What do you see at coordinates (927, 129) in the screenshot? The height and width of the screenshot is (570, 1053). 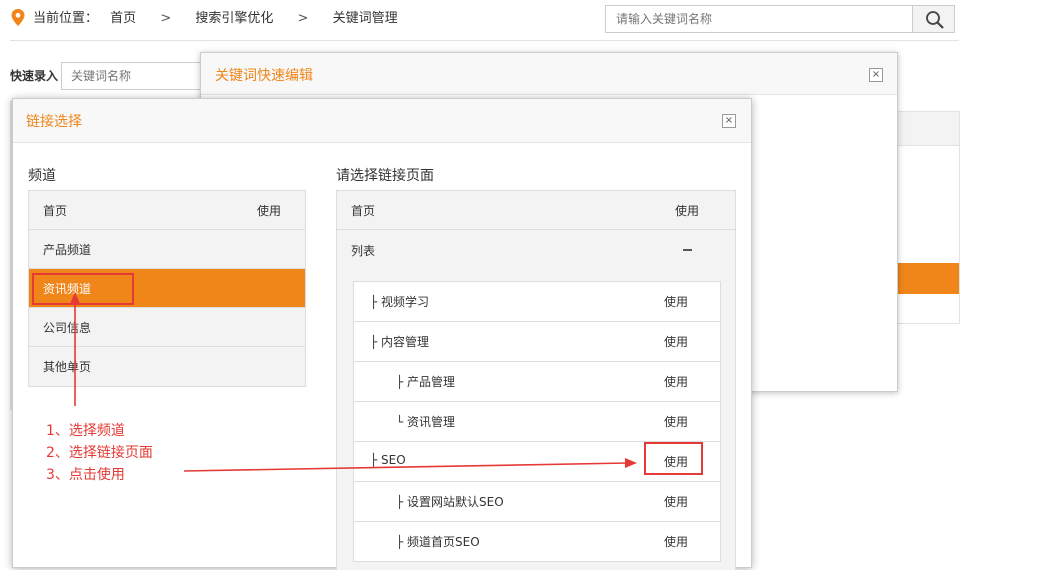 I see `background-table-header` at bounding box center [927, 129].